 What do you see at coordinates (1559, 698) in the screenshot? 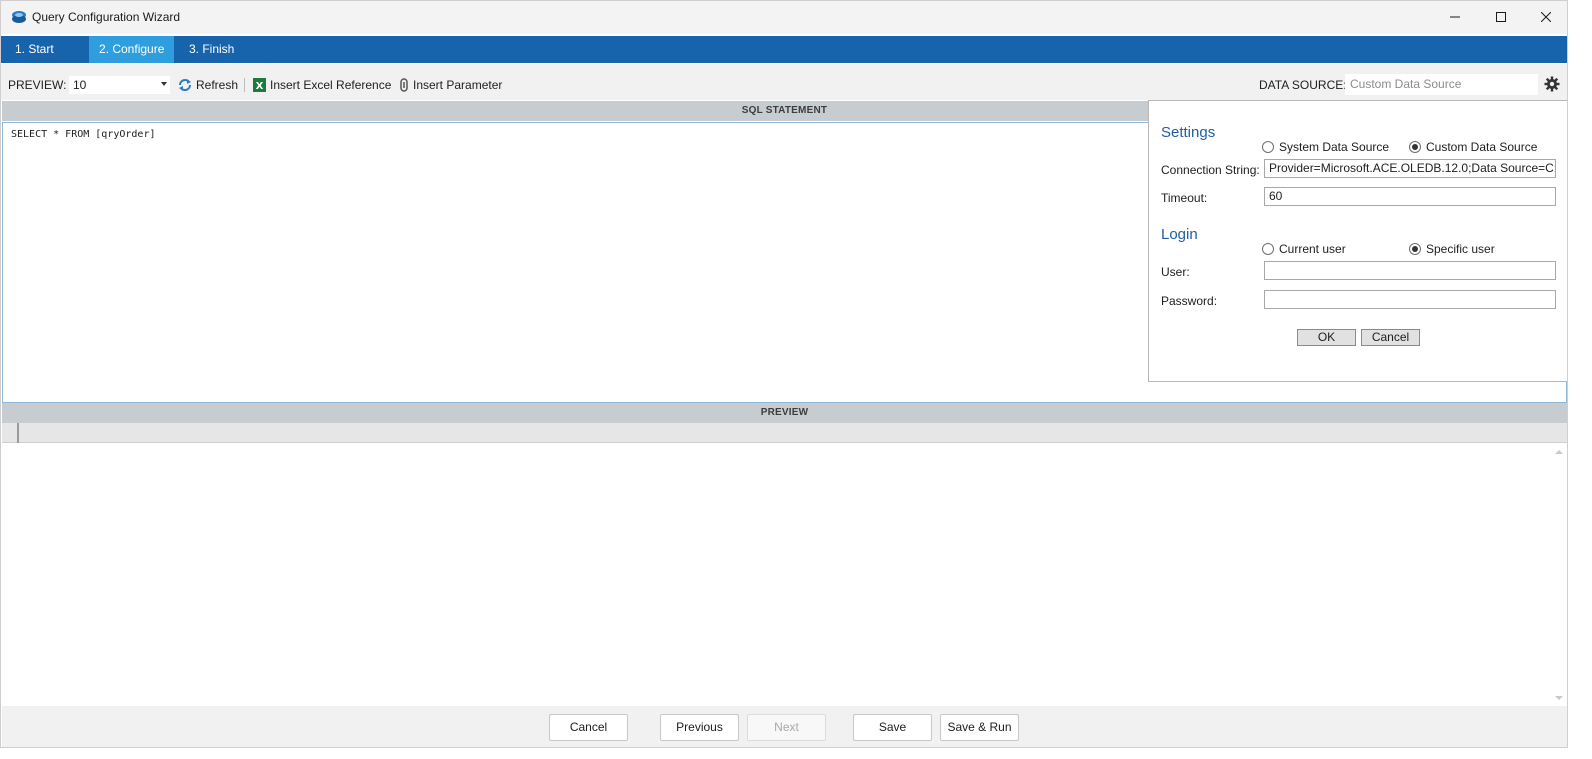
I see `scroll-down-icon` at bounding box center [1559, 698].